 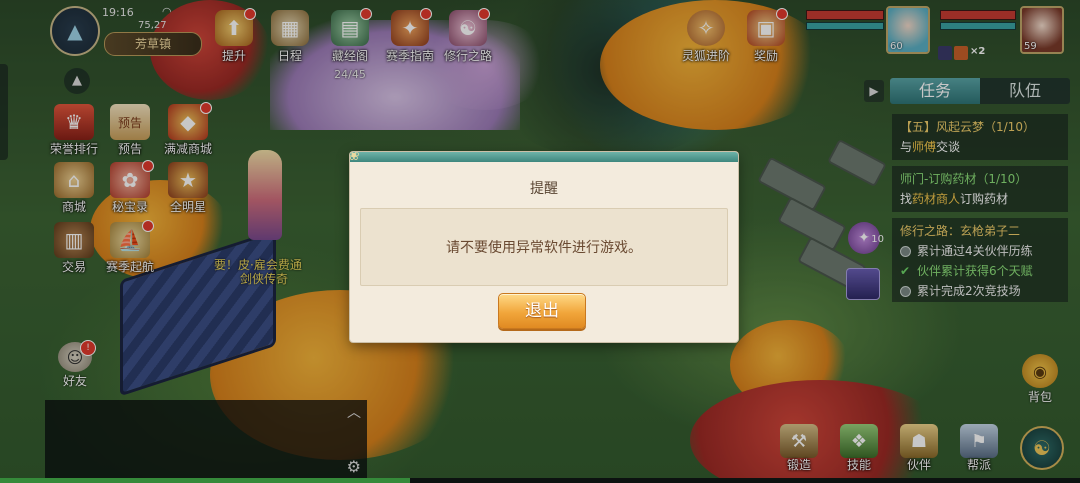 I want to click on dialog-message: 请不要使用异常软件进行游戏。, so click(x=544, y=248).